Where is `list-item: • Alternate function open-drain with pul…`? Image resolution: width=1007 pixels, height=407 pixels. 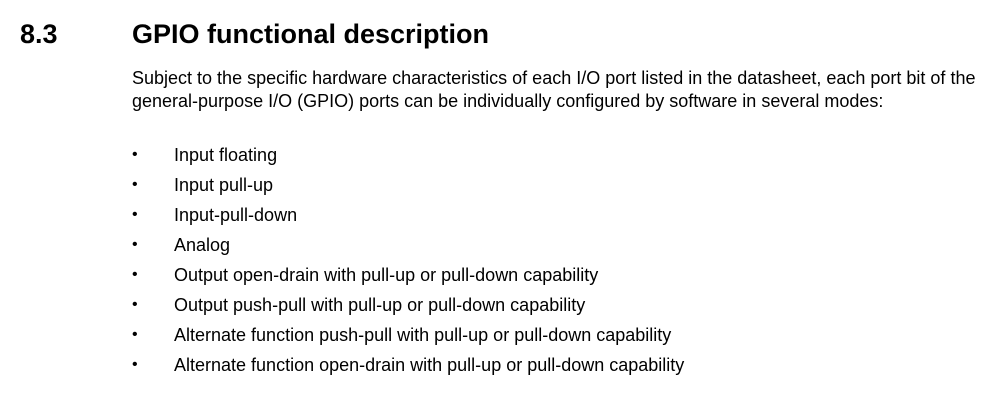
list-item: • Alternate function open-drain with pul… is located at coordinates (503, 368).